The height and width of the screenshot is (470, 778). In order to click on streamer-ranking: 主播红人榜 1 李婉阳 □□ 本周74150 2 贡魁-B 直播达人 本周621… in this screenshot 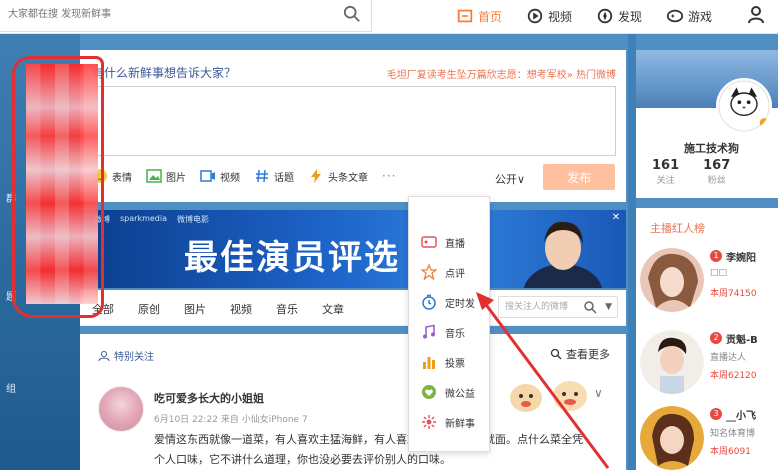, I will do `click(707, 339)`.